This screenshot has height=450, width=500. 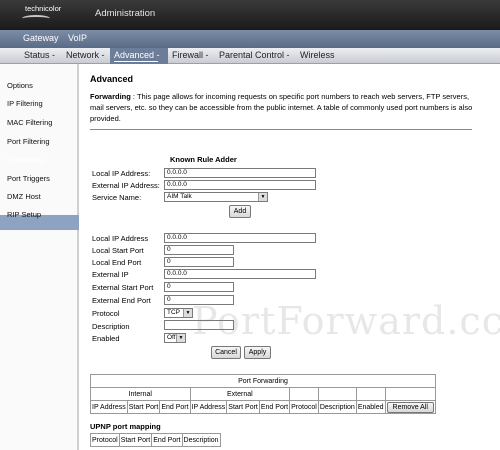 What do you see at coordinates (208, 407) in the screenshot?
I see `pf-col-external-ip: IP Address` at bounding box center [208, 407].